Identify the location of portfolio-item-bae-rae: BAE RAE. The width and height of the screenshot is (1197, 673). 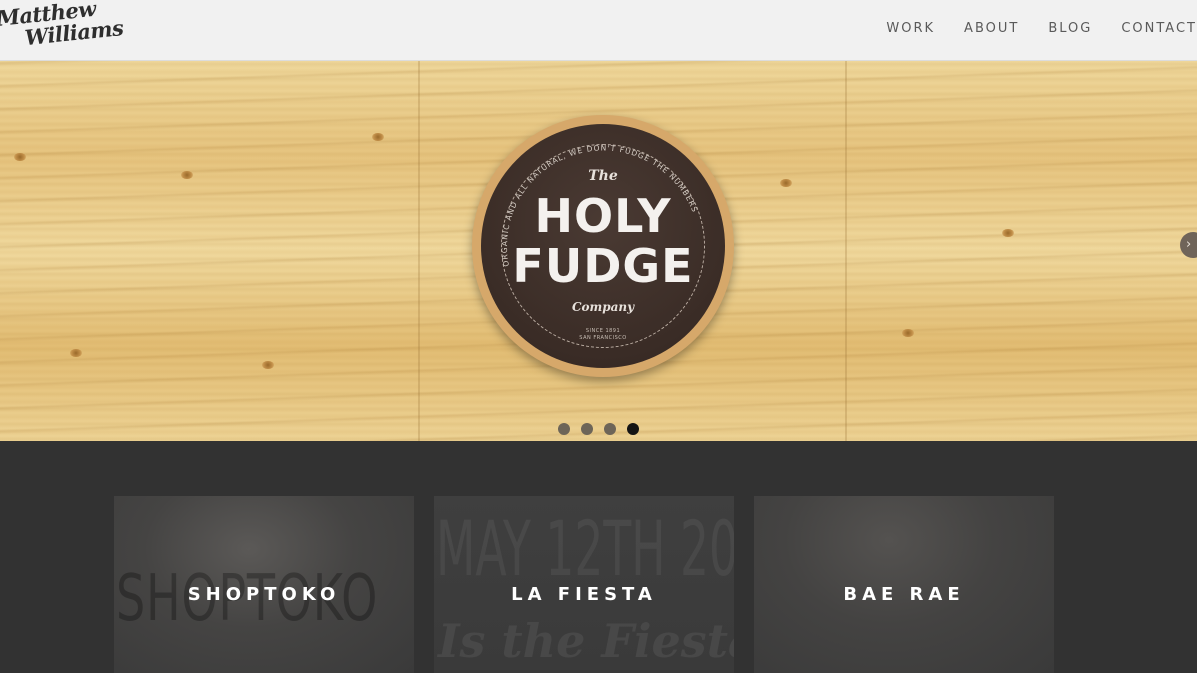
(904, 584).